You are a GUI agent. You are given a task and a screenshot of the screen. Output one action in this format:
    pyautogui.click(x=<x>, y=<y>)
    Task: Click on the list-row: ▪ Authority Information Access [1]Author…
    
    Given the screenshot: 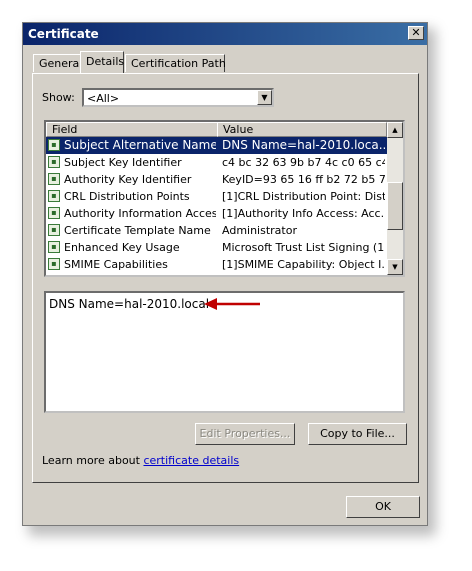 What is the action you would take?
    pyautogui.click(x=216, y=213)
    